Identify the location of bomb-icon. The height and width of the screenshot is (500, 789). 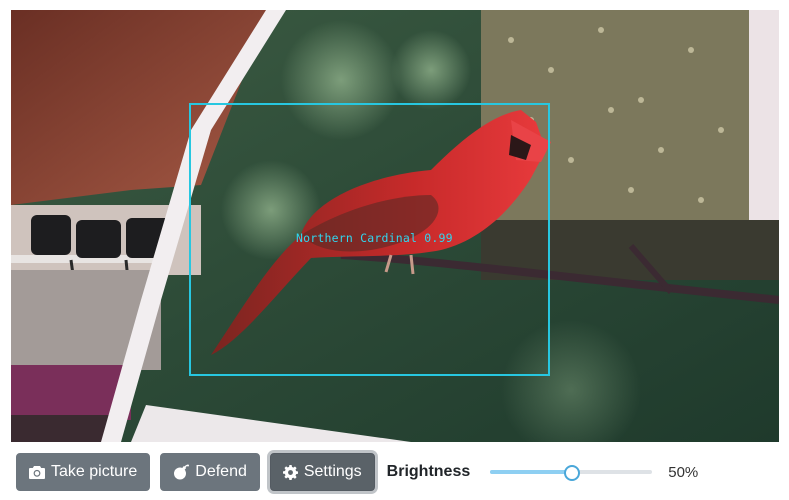
(181, 472).